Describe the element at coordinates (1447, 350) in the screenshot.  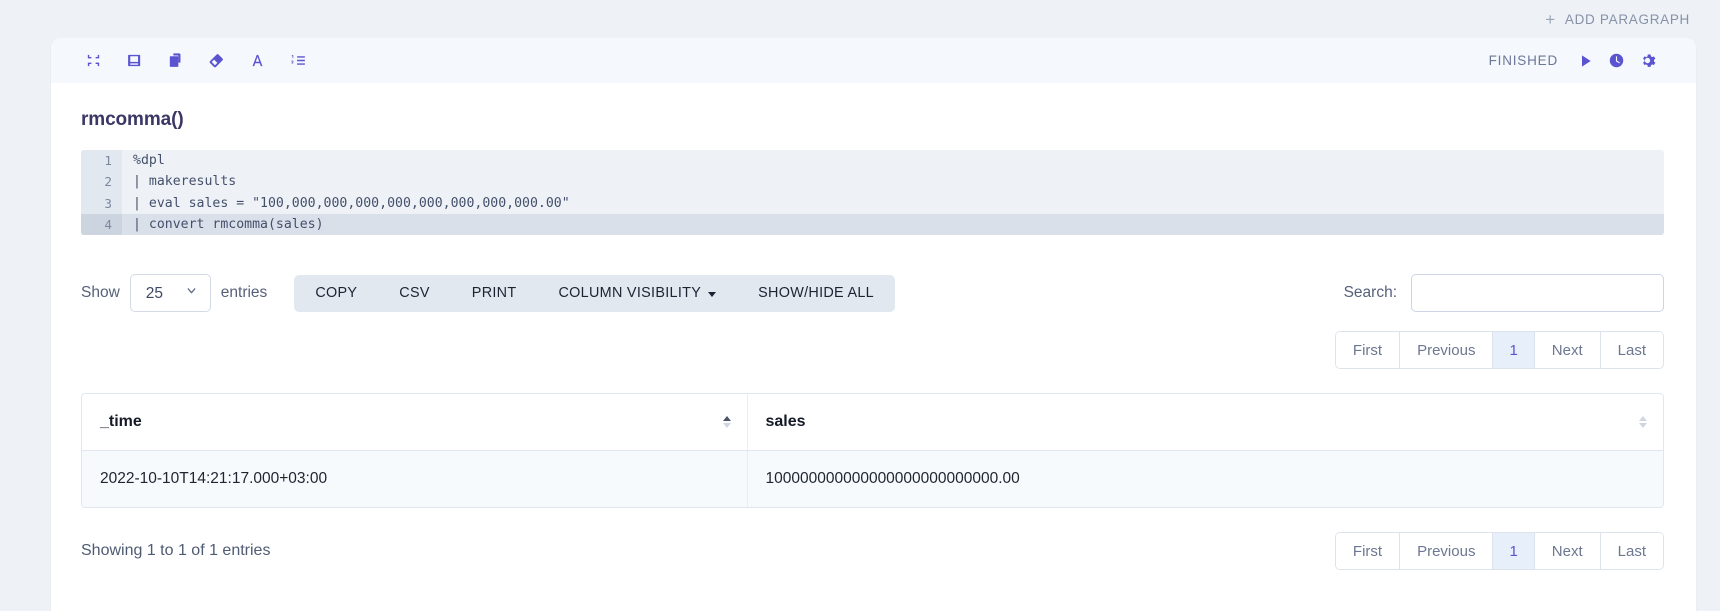
I see `page-previous-button: Previous` at that location.